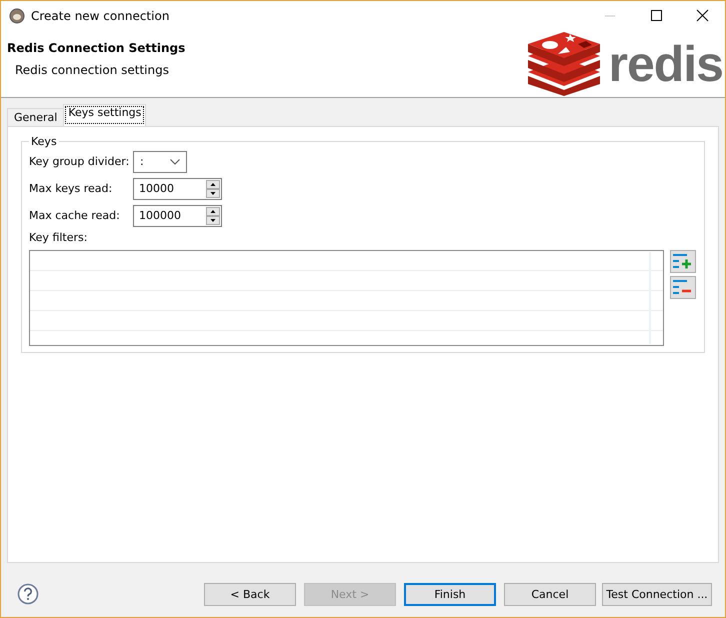 This screenshot has height=618, width=726. What do you see at coordinates (92, 70) in the screenshot?
I see `page-subtitle: Redis connection settings` at bounding box center [92, 70].